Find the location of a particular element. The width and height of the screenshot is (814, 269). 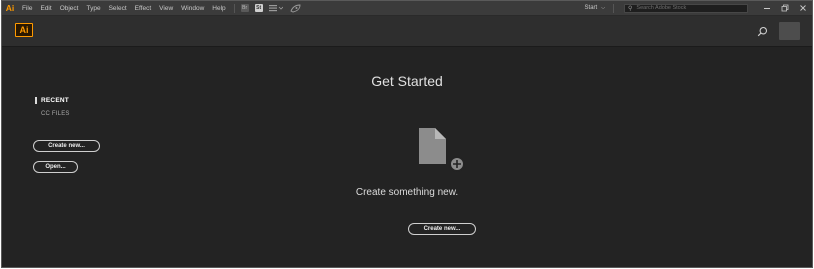

profile-button is located at coordinates (789, 31).